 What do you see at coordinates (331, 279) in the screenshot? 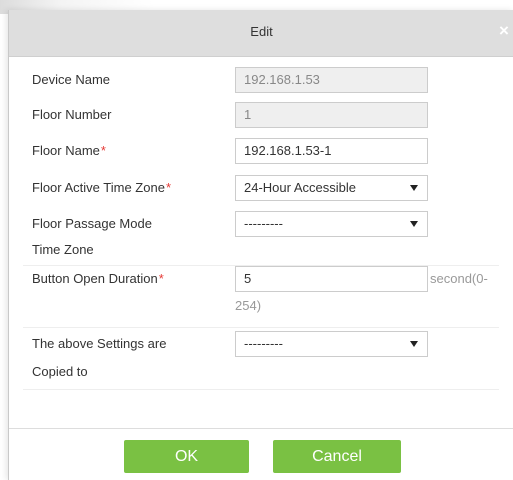
I see `open-duration-input: 5` at bounding box center [331, 279].